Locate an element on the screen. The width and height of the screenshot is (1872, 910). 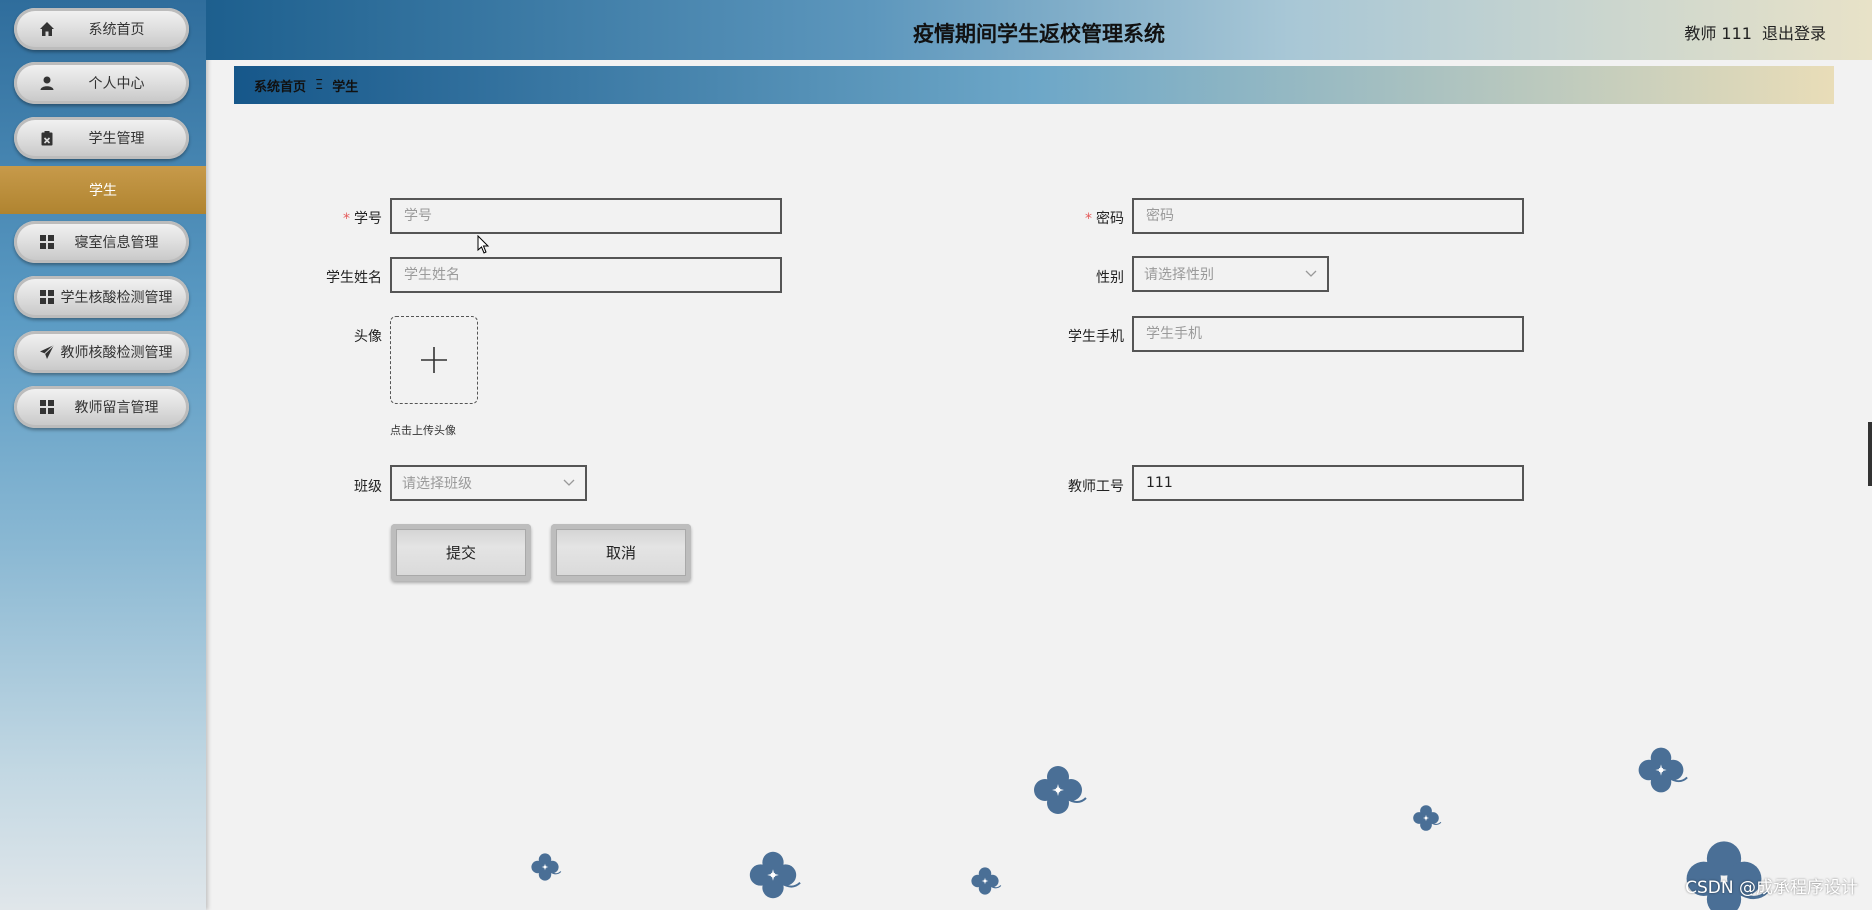
nav-message-management: 教师留言管理 is located at coordinates (101, 407).